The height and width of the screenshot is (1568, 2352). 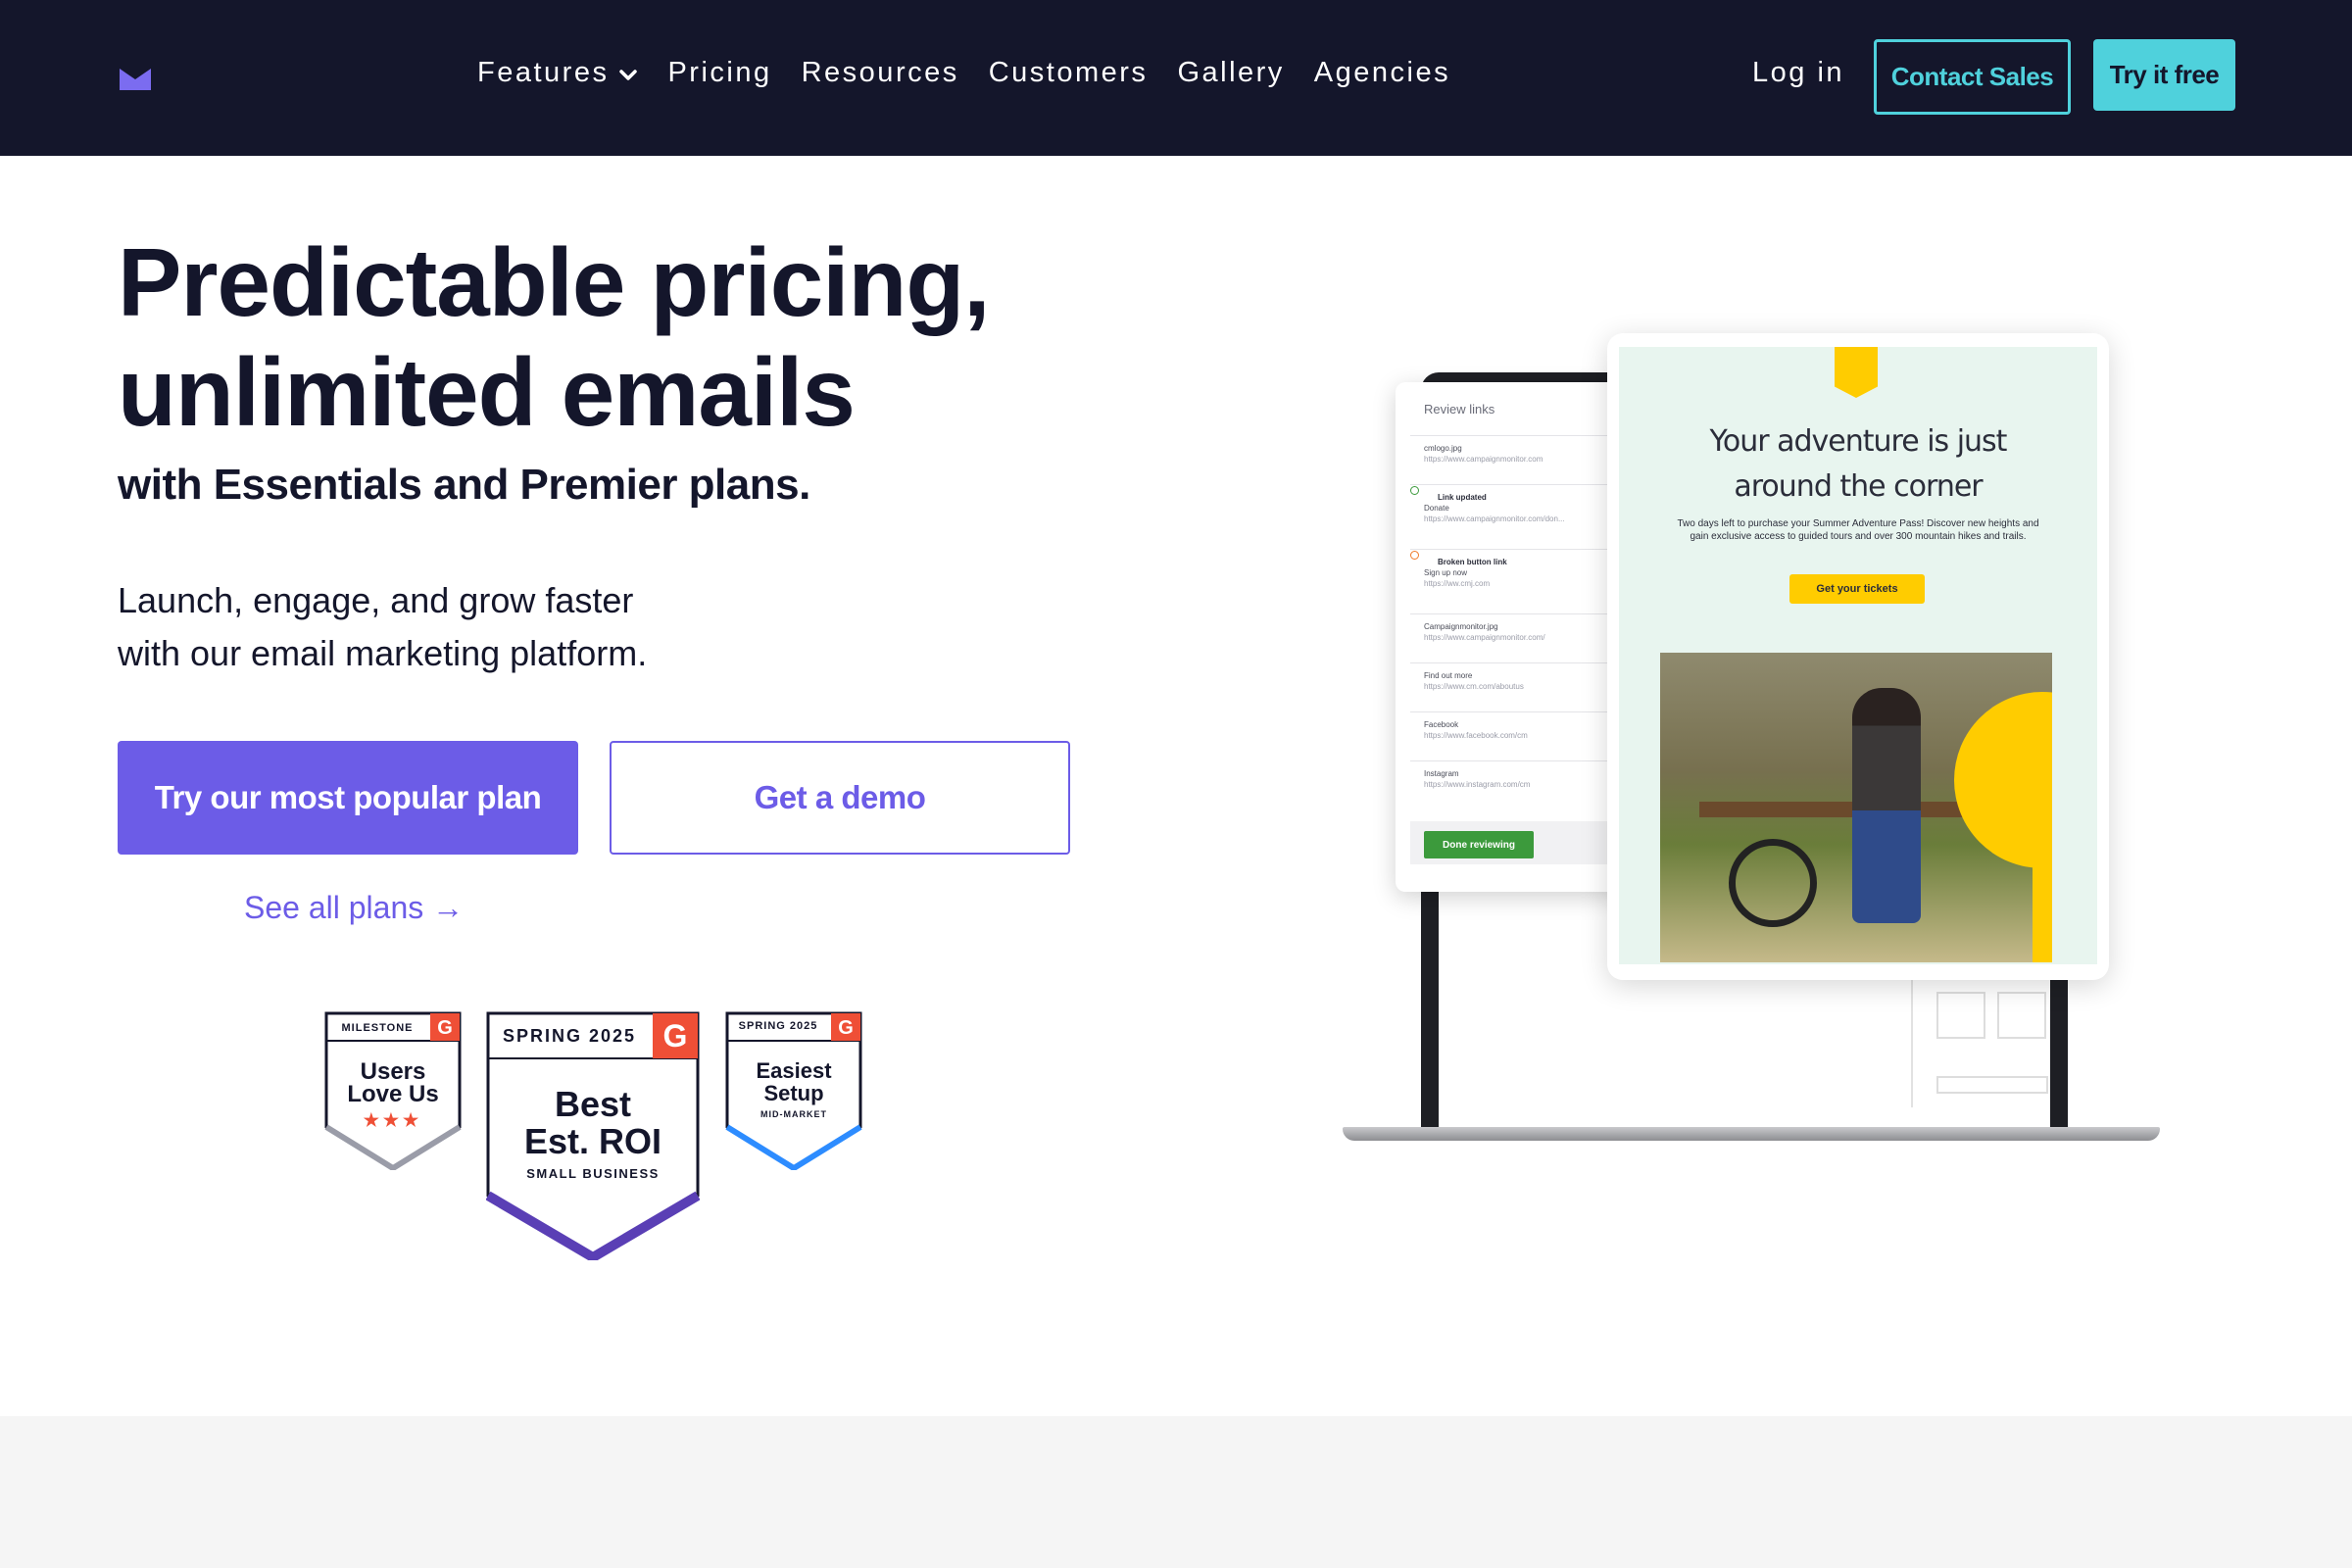 What do you see at coordinates (840, 798) in the screenshot?
I see `get-demo-button: Get a demo` at bounding box center [840, 798].